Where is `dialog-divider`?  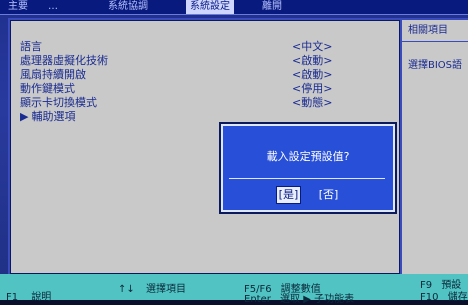 dialog-divider is located at coordinates (307, 178).